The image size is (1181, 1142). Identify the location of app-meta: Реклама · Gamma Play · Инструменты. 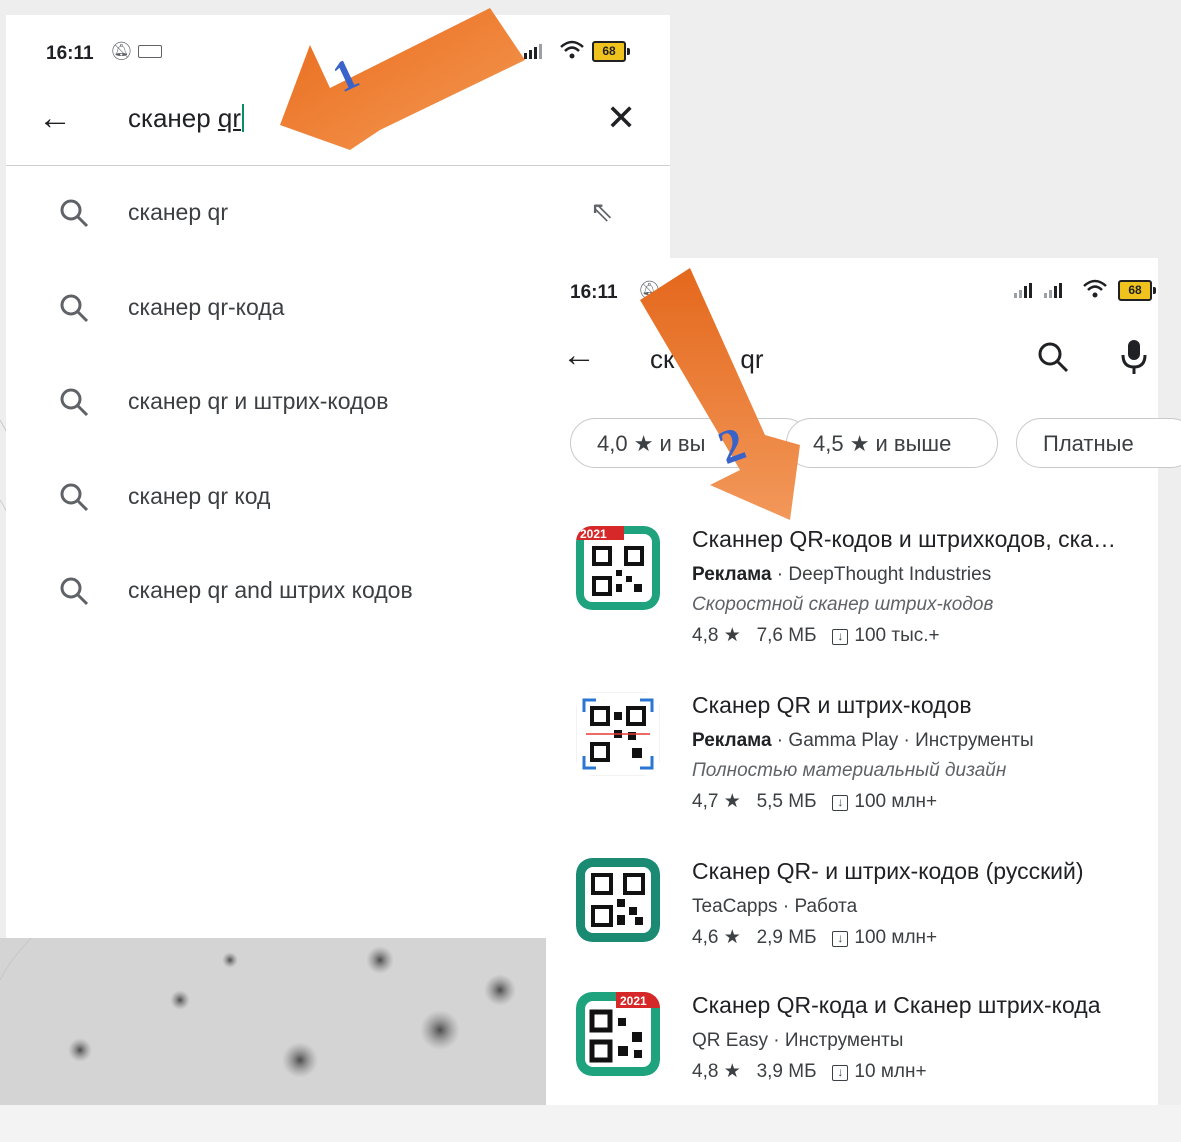
(863, 740).